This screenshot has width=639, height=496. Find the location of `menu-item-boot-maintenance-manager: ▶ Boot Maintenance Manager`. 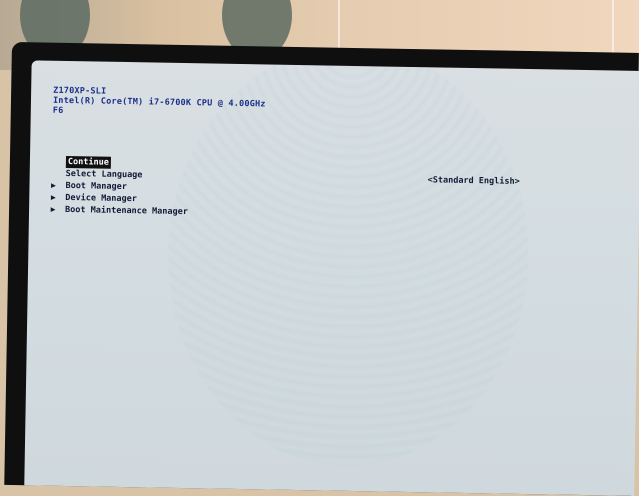

menu-item-boot-maintenance-manager: ▶ Boot Maintenance Manager is located at coordinates (117, 211).